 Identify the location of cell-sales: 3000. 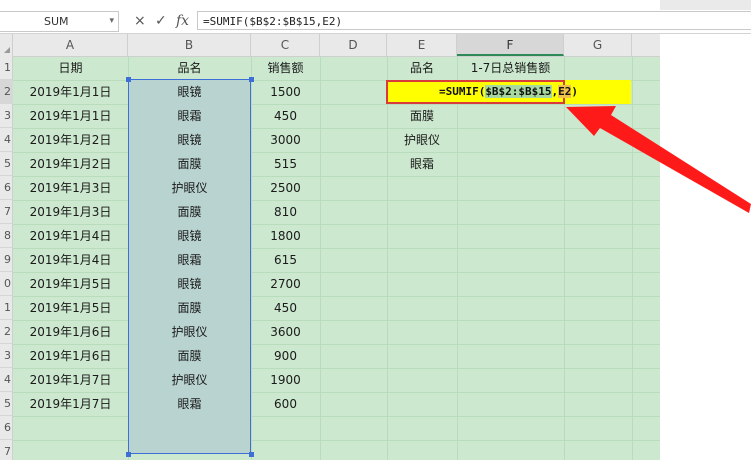
(285, 140).